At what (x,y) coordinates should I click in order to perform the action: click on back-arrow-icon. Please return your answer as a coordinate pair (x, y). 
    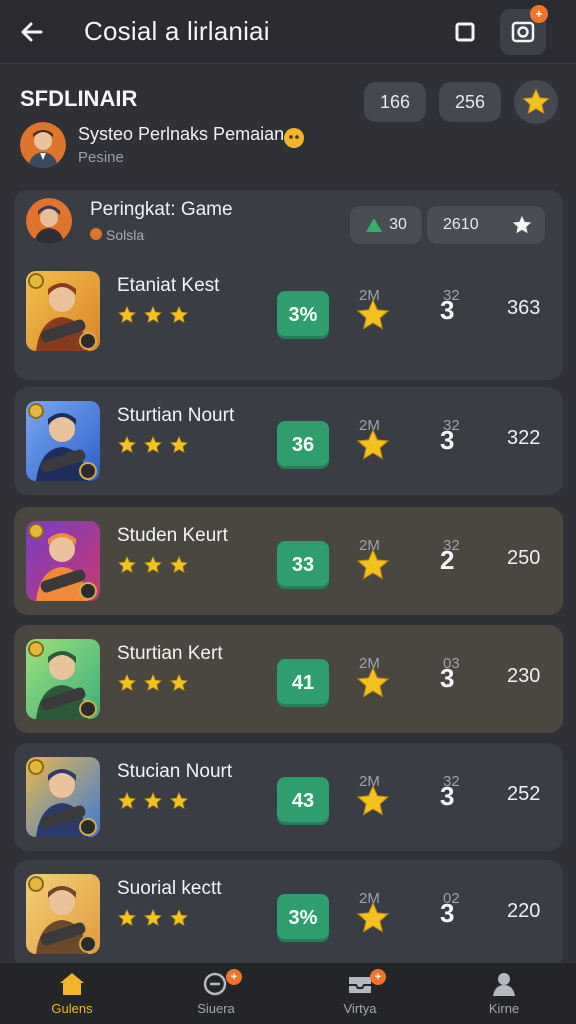
    Looking at the image, I should click on (32, 31).